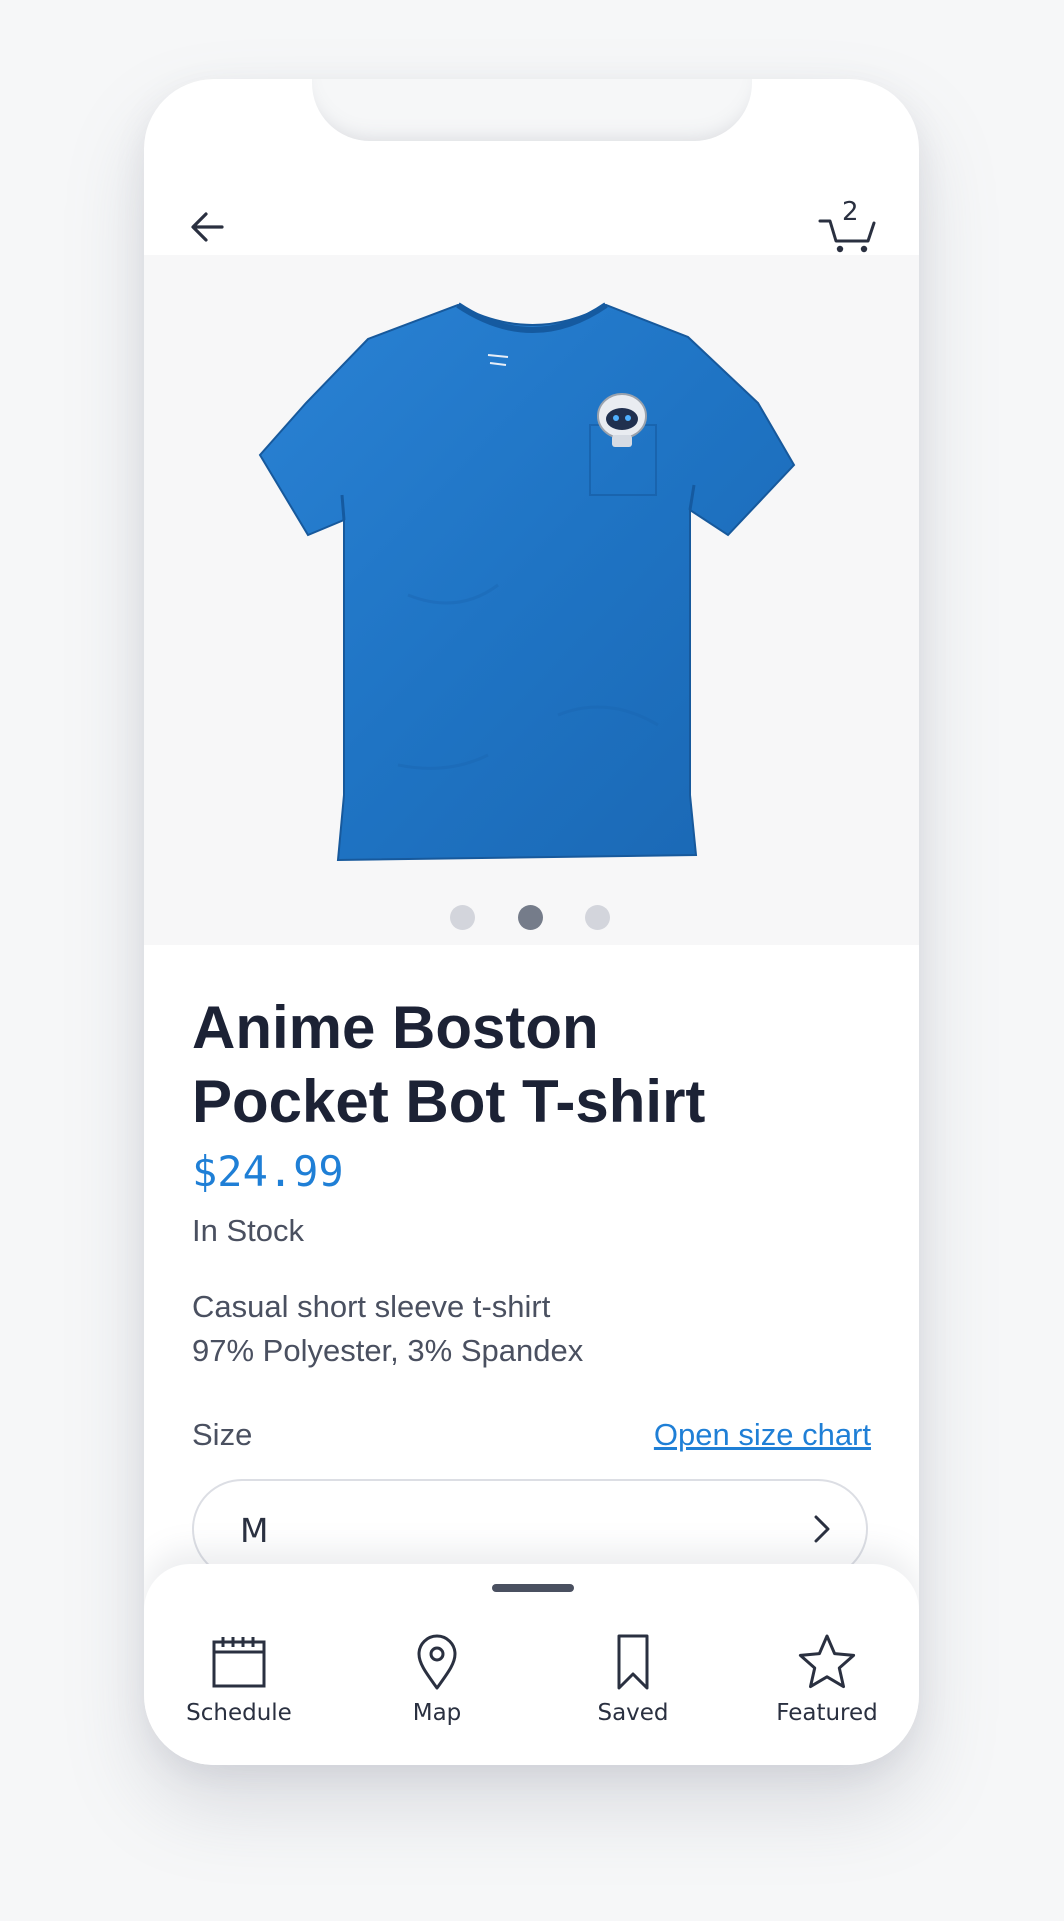 This screenshot has width=1064, height=1921. I want to click on back-button, so click(208, 227).